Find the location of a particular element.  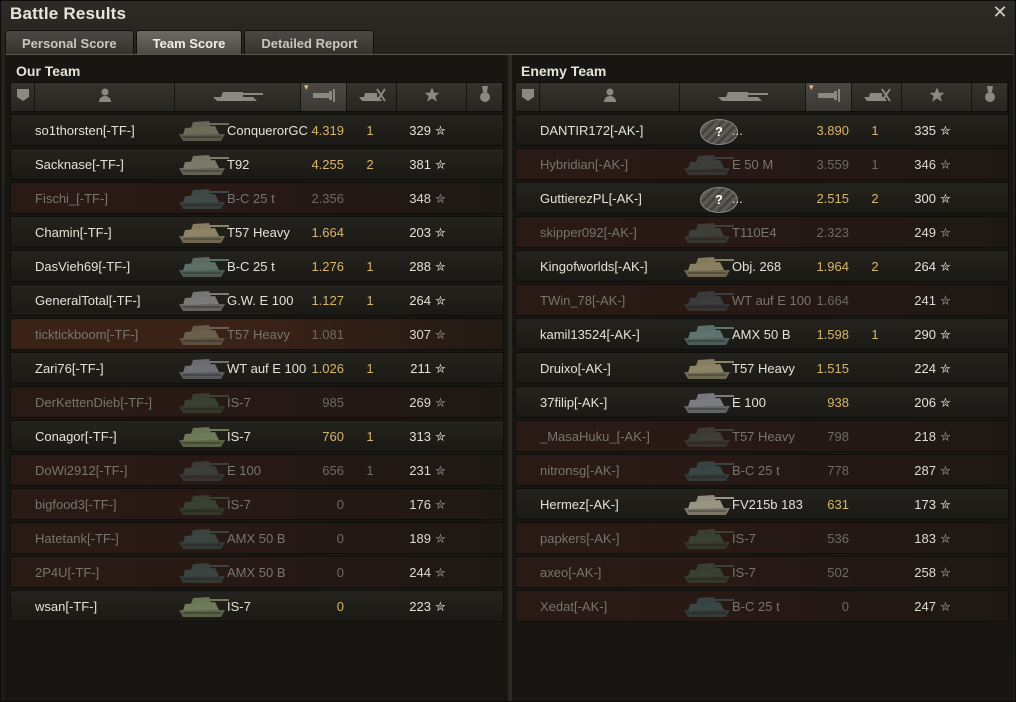

xp-value: 223 is located at coordinates (420, 606).